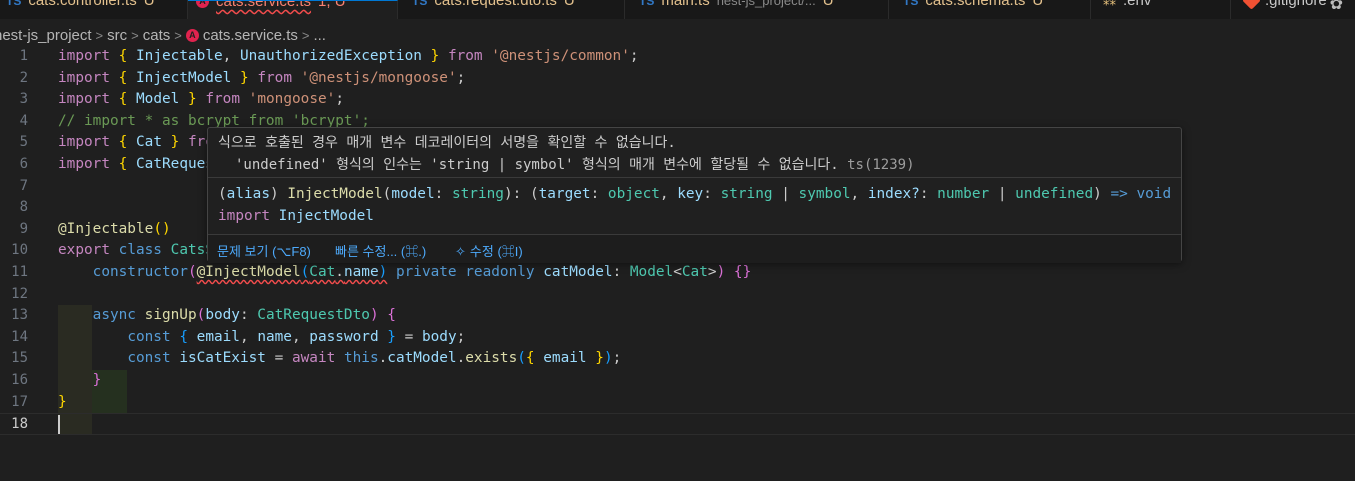 The width and height of the screenshot is (1355, 481). I want to click on text-cursor, so click(59, 424).